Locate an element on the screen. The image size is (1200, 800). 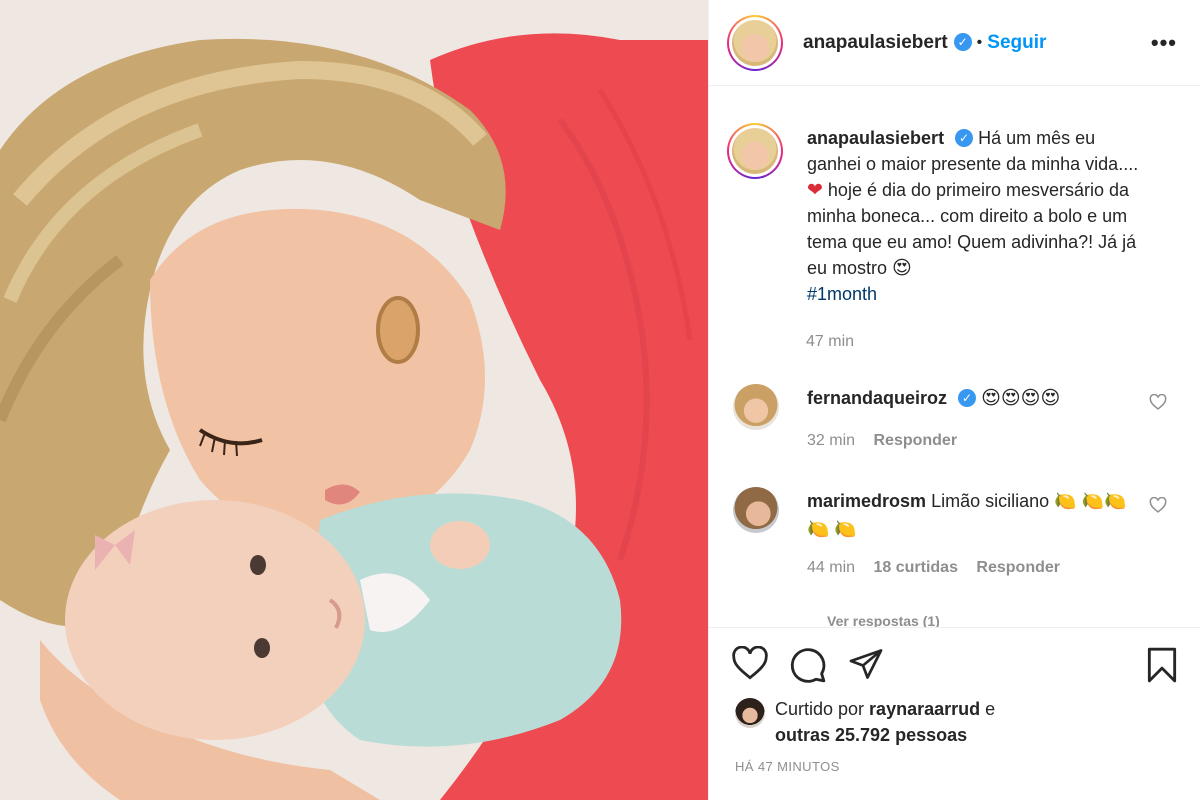
caption-timestamp: 47 min is located at coordinates (830, 341).